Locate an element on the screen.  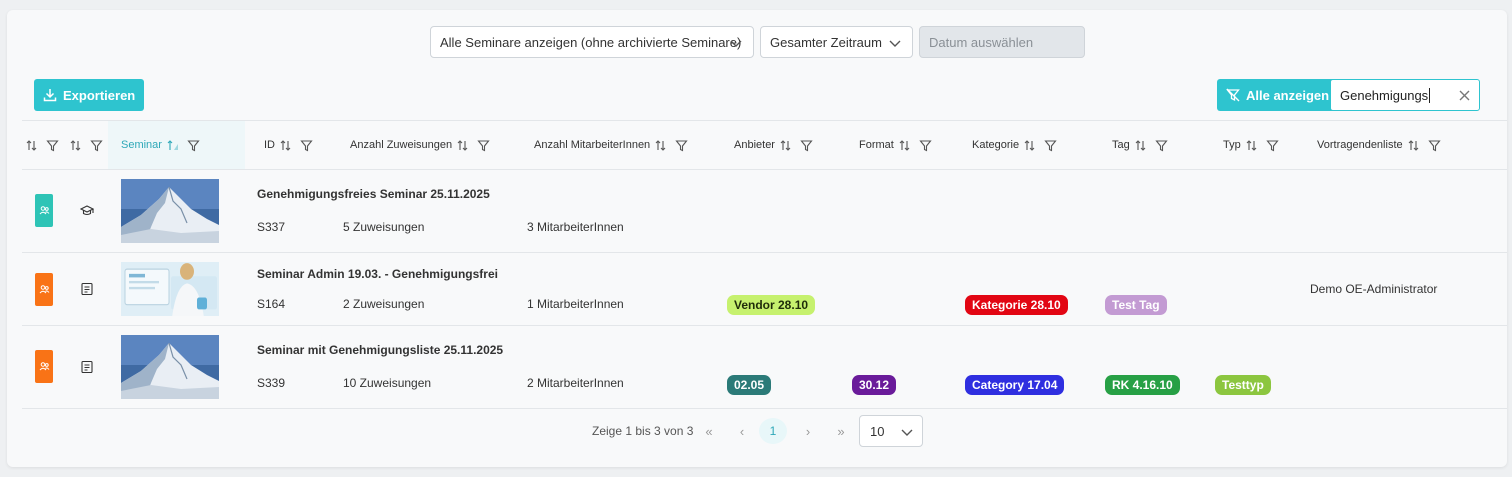
employees-count: 3 MitarbeiterInnen is located at coordinates (575, 227).